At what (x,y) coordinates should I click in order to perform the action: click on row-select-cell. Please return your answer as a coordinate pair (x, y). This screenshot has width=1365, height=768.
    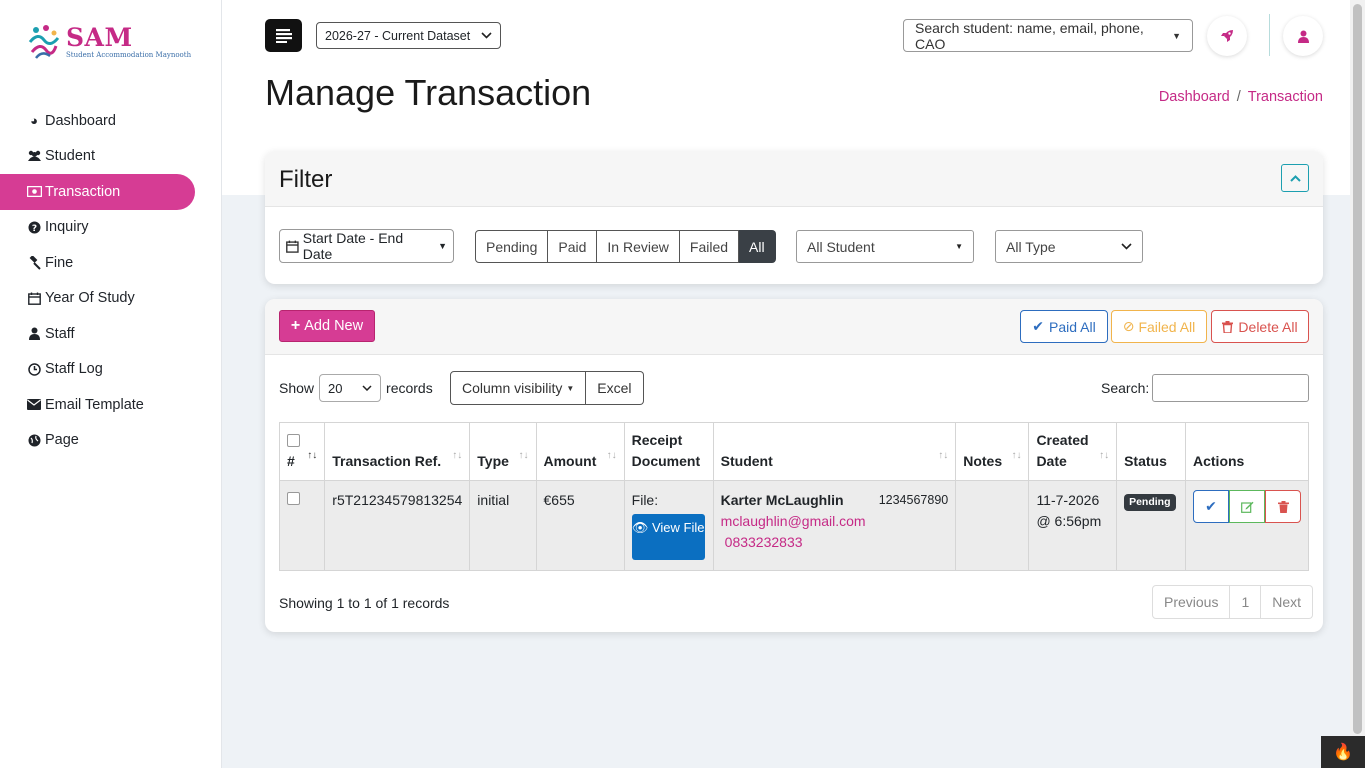
    Looking at the image, I should click on (302, 525).